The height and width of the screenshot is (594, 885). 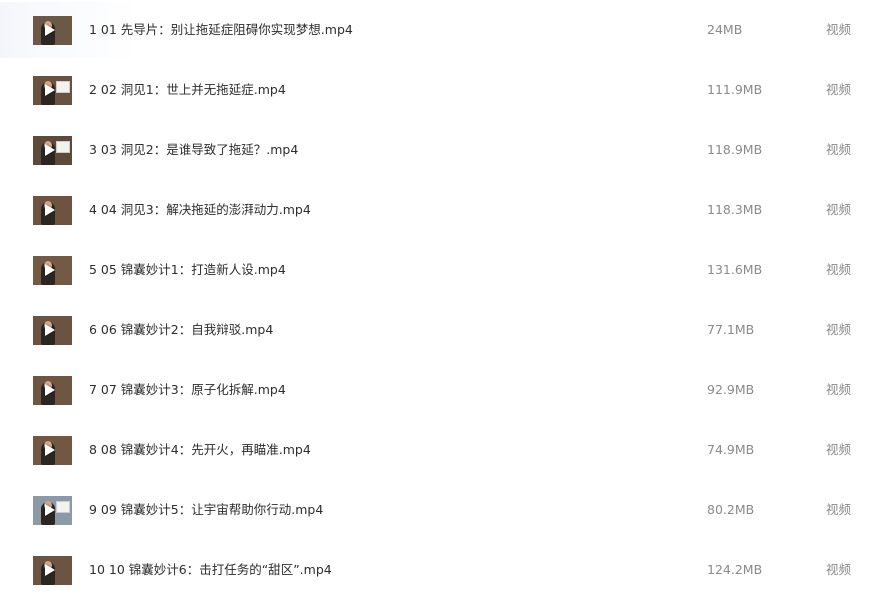 What do you see at coordinates (442, 210) in the screenshot?
I see `file-row: 4 04 洞见3：解决拖延的澎湃动力.mp4 118.3MB 视频` at bounding box center [442, 210].